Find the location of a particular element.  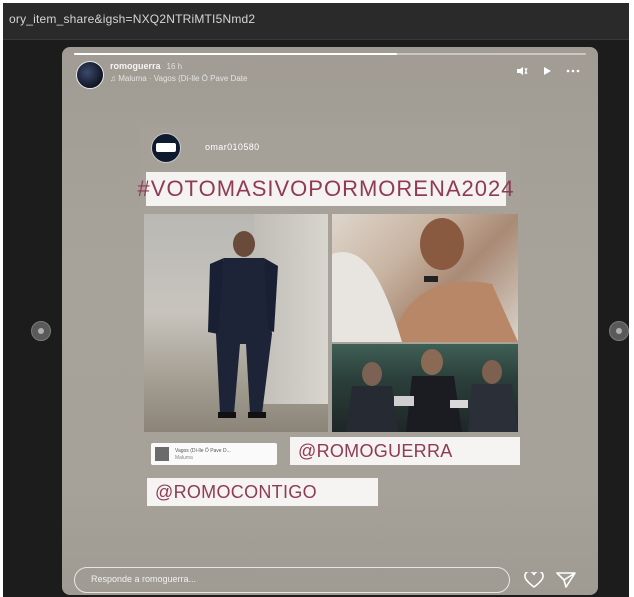

photo-man-in-suit is located at coordinates (236, 323).